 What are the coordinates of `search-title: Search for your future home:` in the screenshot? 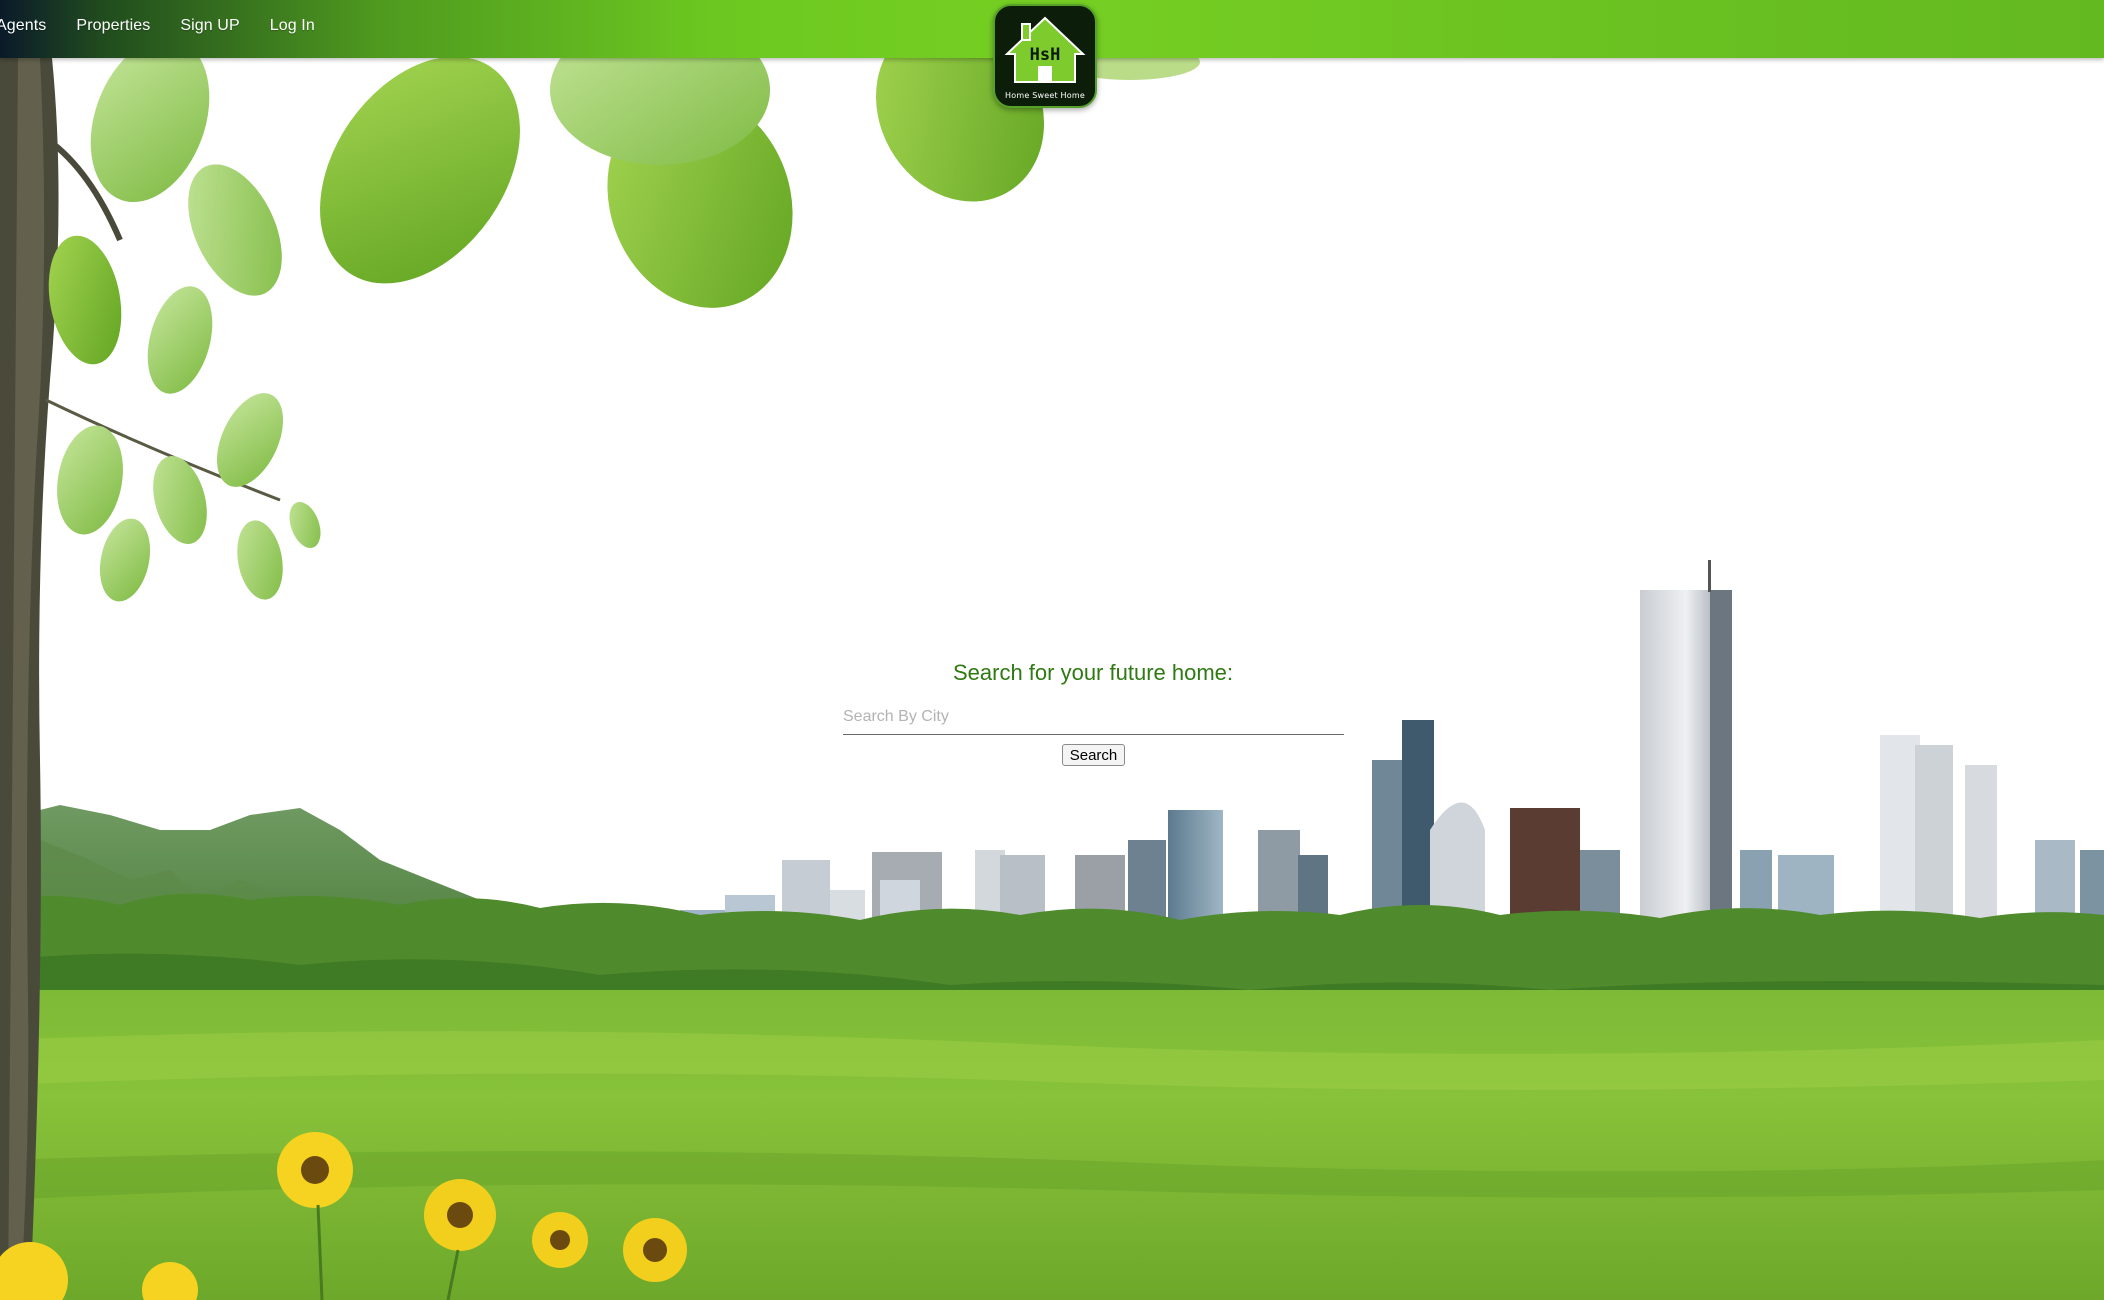 It's located at (1093, 672).